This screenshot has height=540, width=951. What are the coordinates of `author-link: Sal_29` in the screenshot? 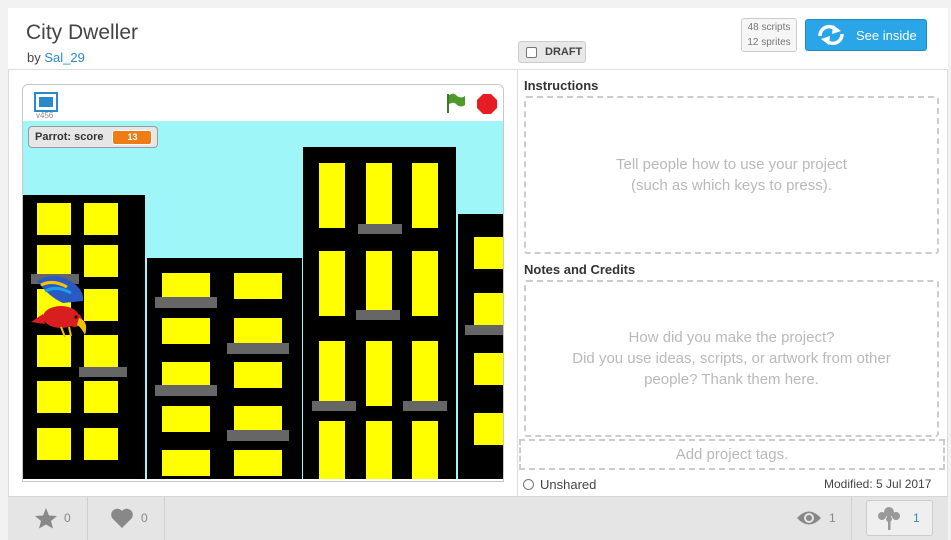 It's located at (64, 57).